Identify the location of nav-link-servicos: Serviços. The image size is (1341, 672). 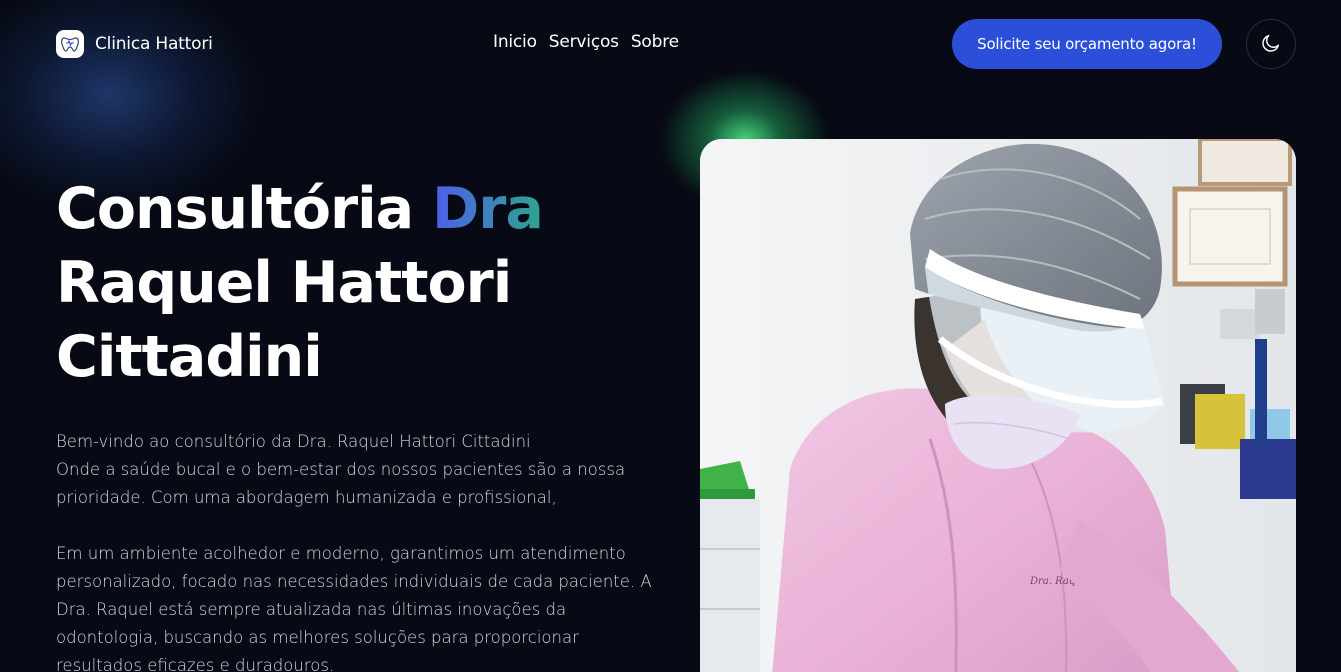
(584, 42).